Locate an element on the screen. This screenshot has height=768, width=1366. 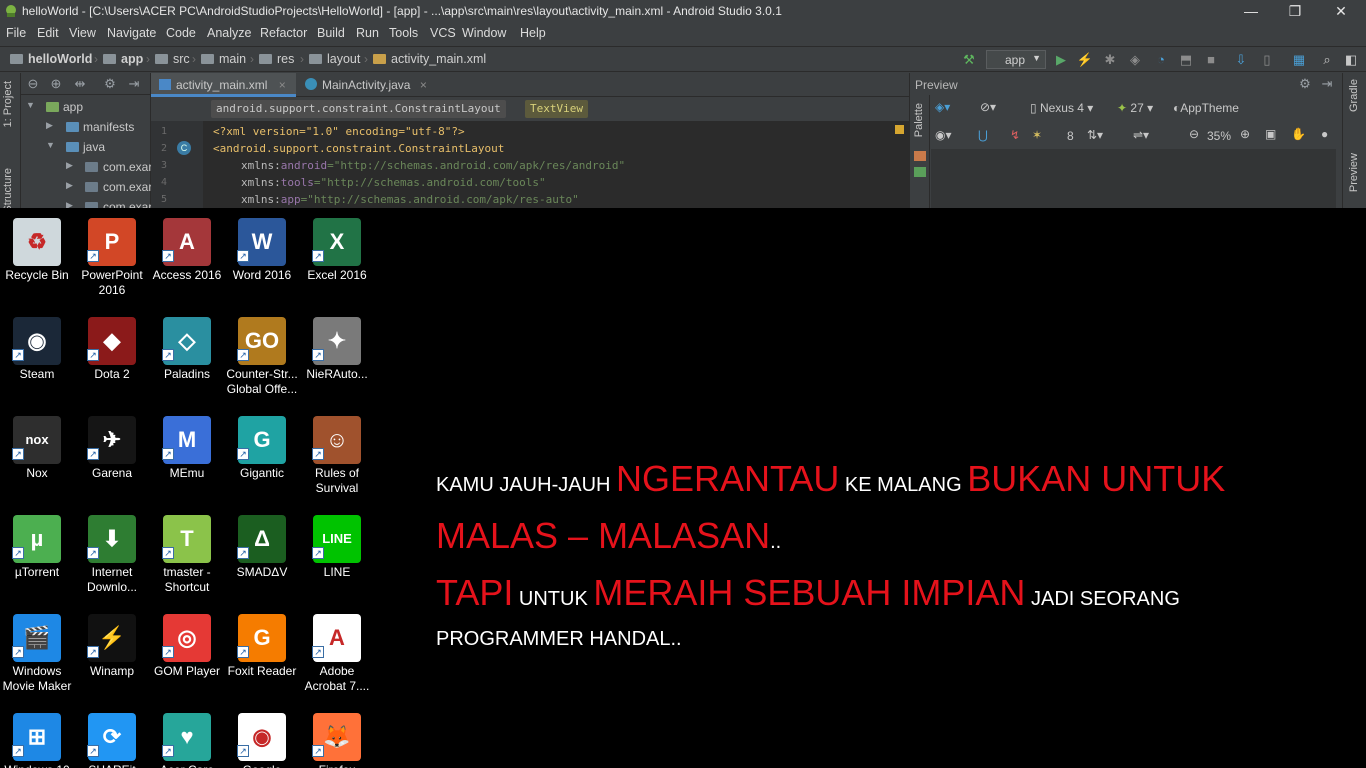
desktop-icon: W ↗ Word 2016 is located at coordinates (262, 258).